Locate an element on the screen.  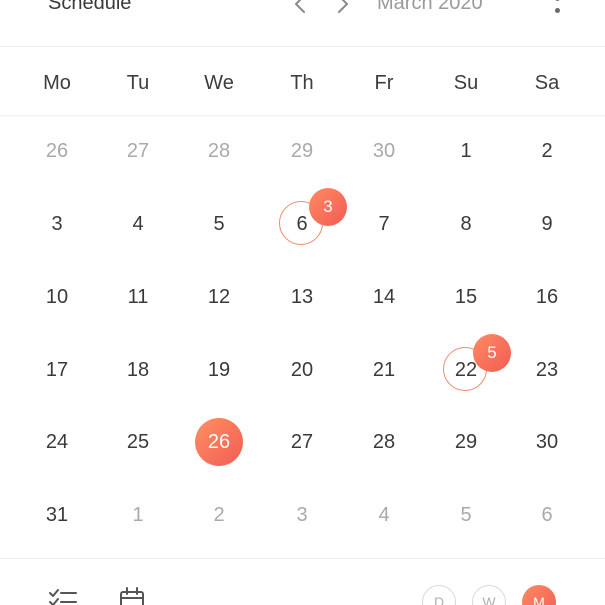
day-number: 11 is located at coordinates (138, 297).